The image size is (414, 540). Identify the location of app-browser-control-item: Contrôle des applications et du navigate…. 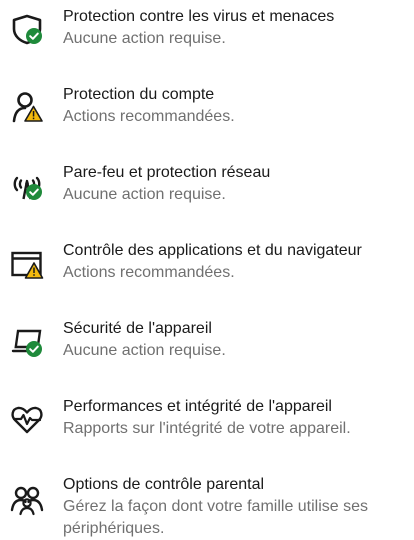
(207, 272).